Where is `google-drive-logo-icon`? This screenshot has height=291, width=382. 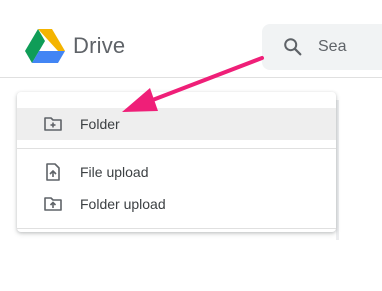
google-drive-logo-icon is located at coordinates (45, 45).